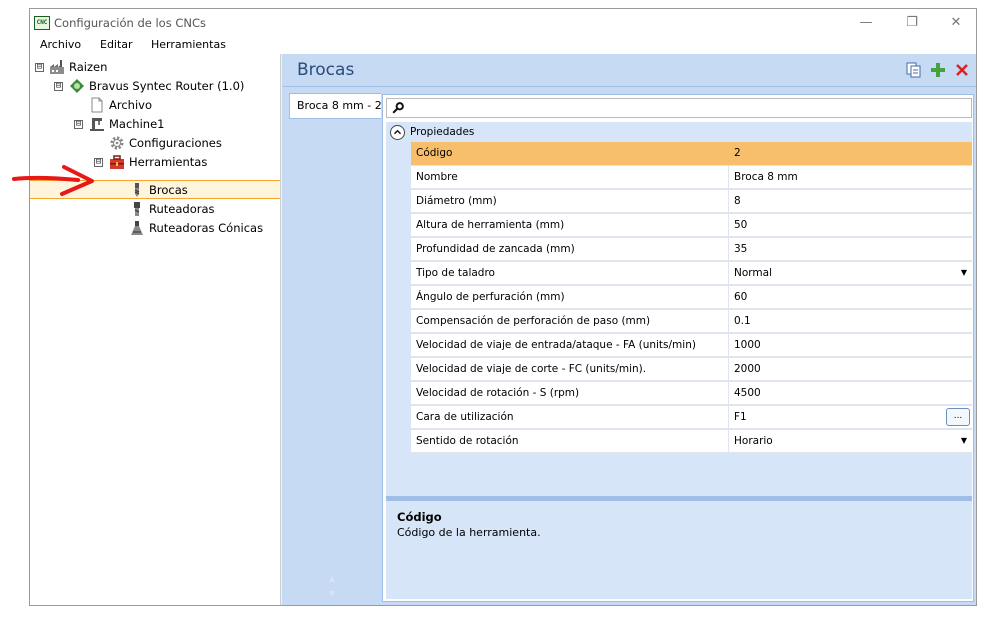  Describe the element at coordinates (570, 297) in the screenshot. I see `prop-name: Ángulo de perfuración (mm)` at that location.